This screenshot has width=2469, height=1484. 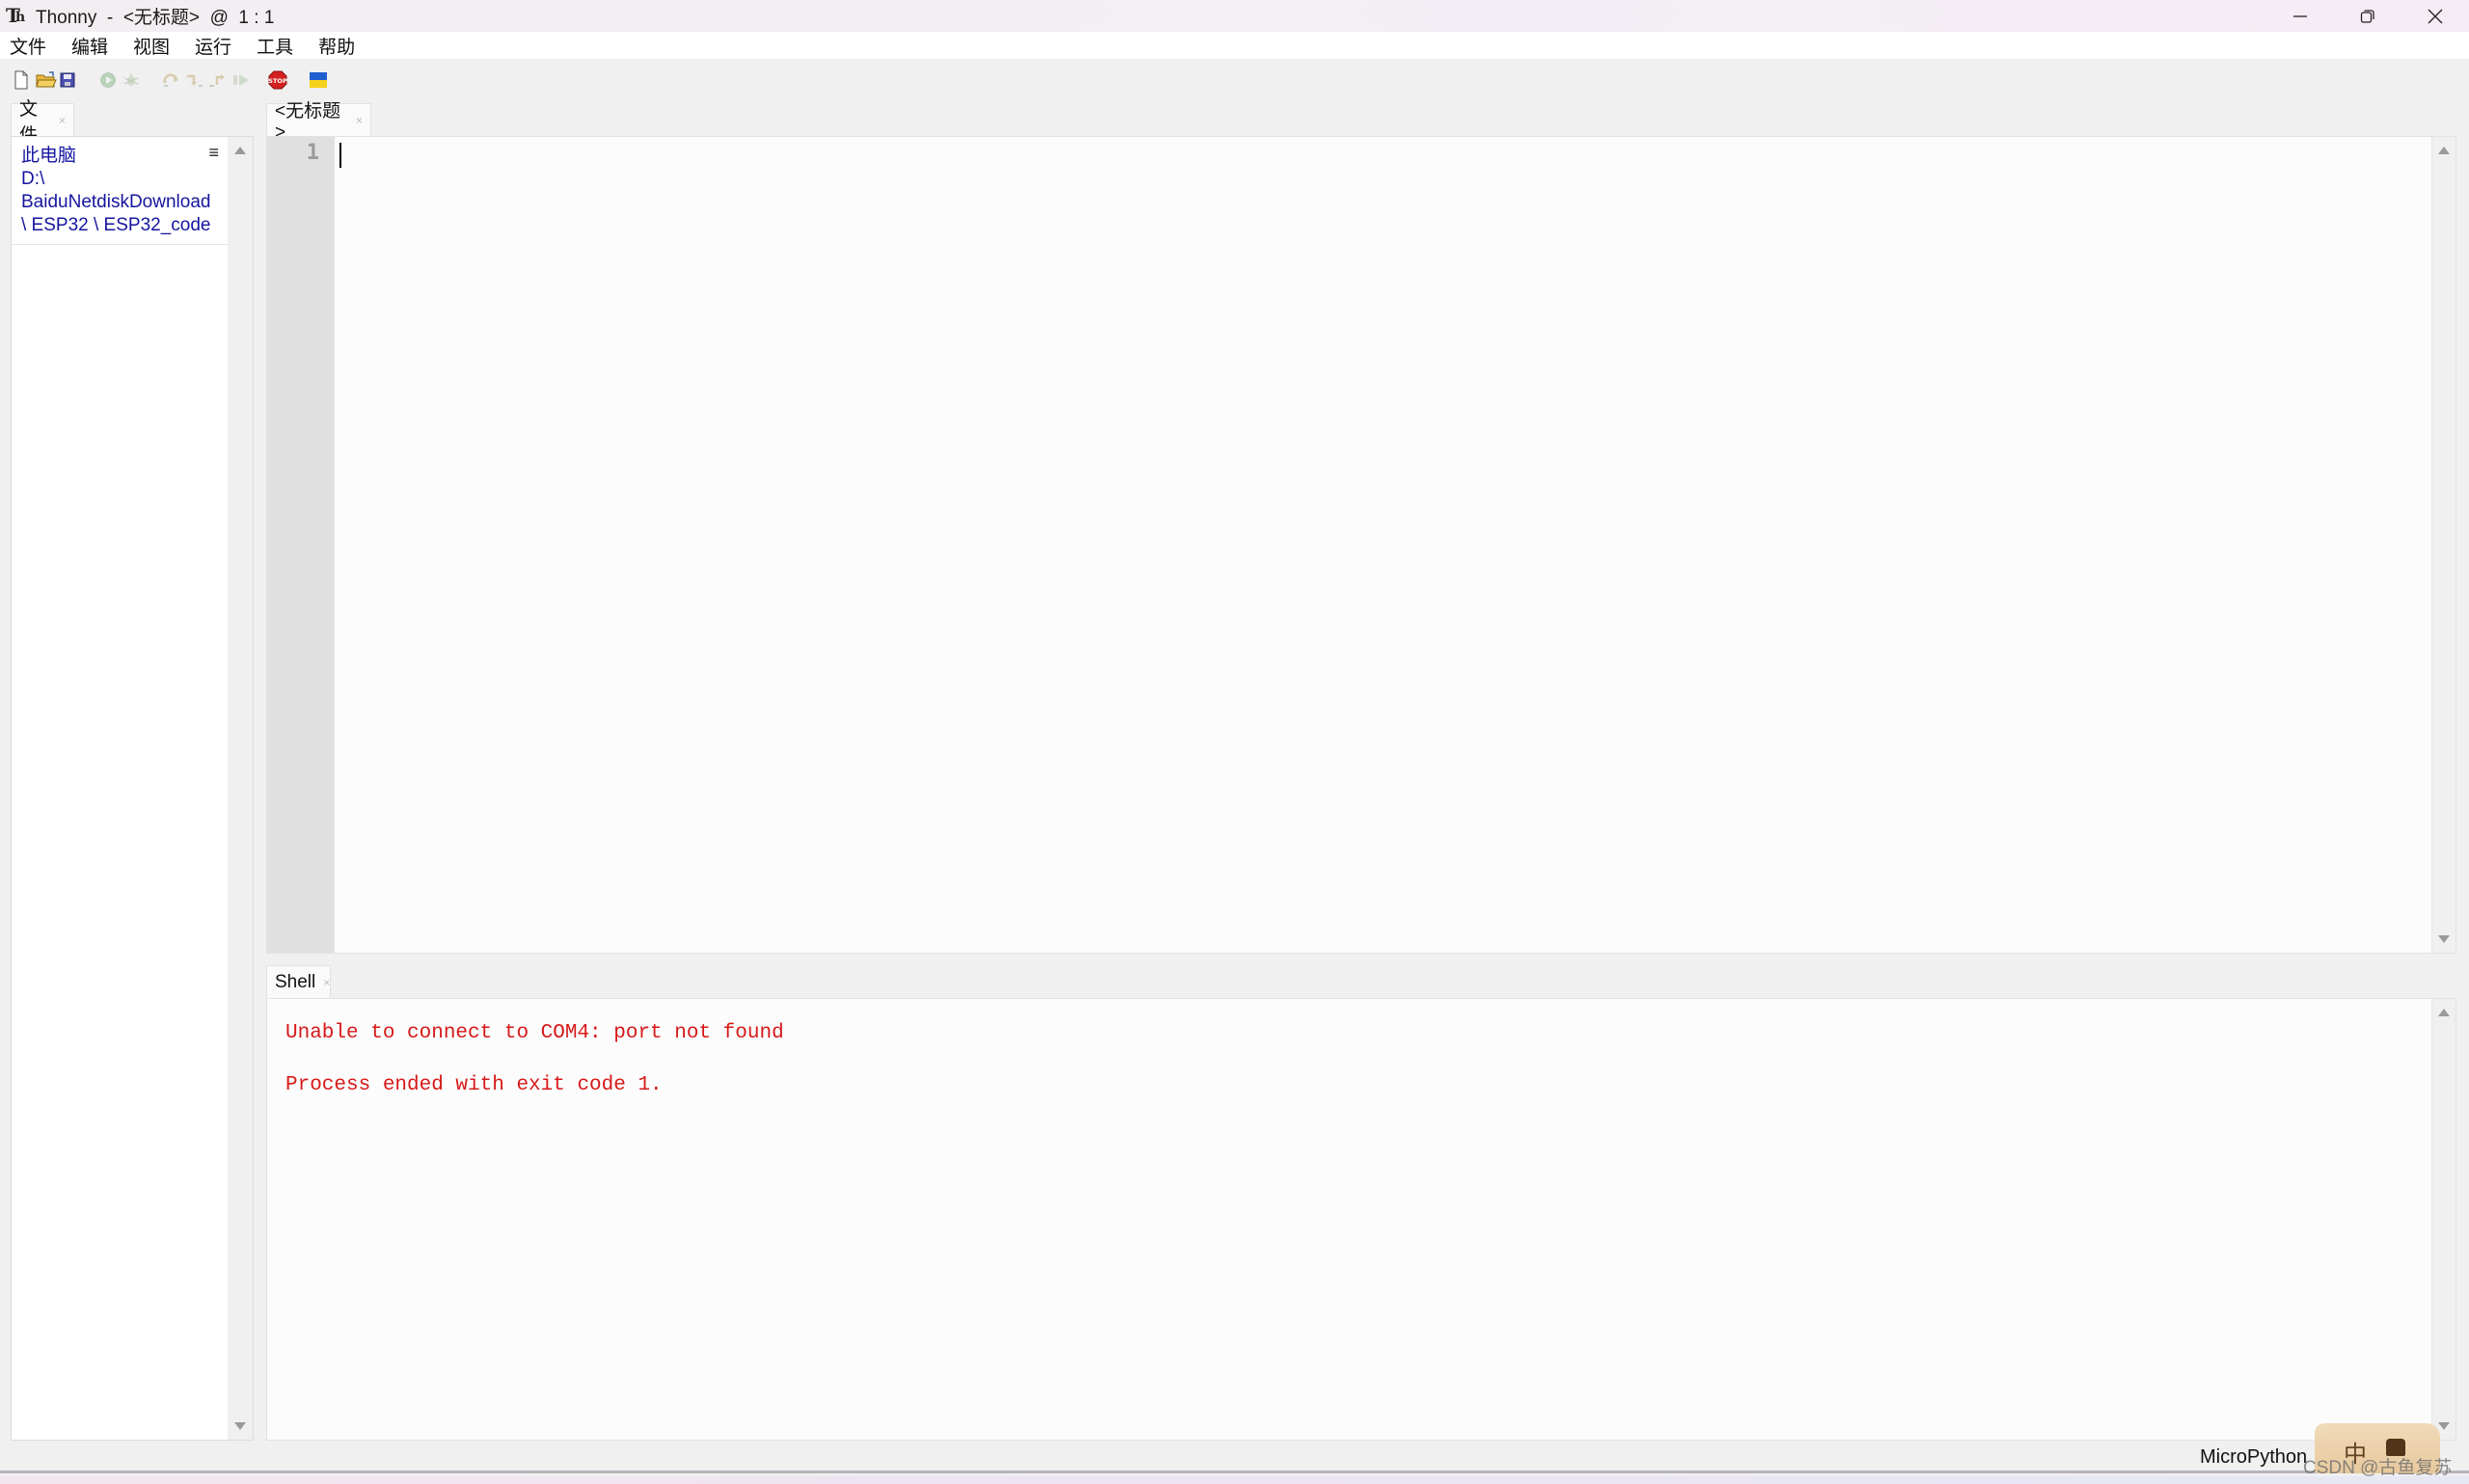 I want to click on run-play-icon, so click(x=108, y=80).